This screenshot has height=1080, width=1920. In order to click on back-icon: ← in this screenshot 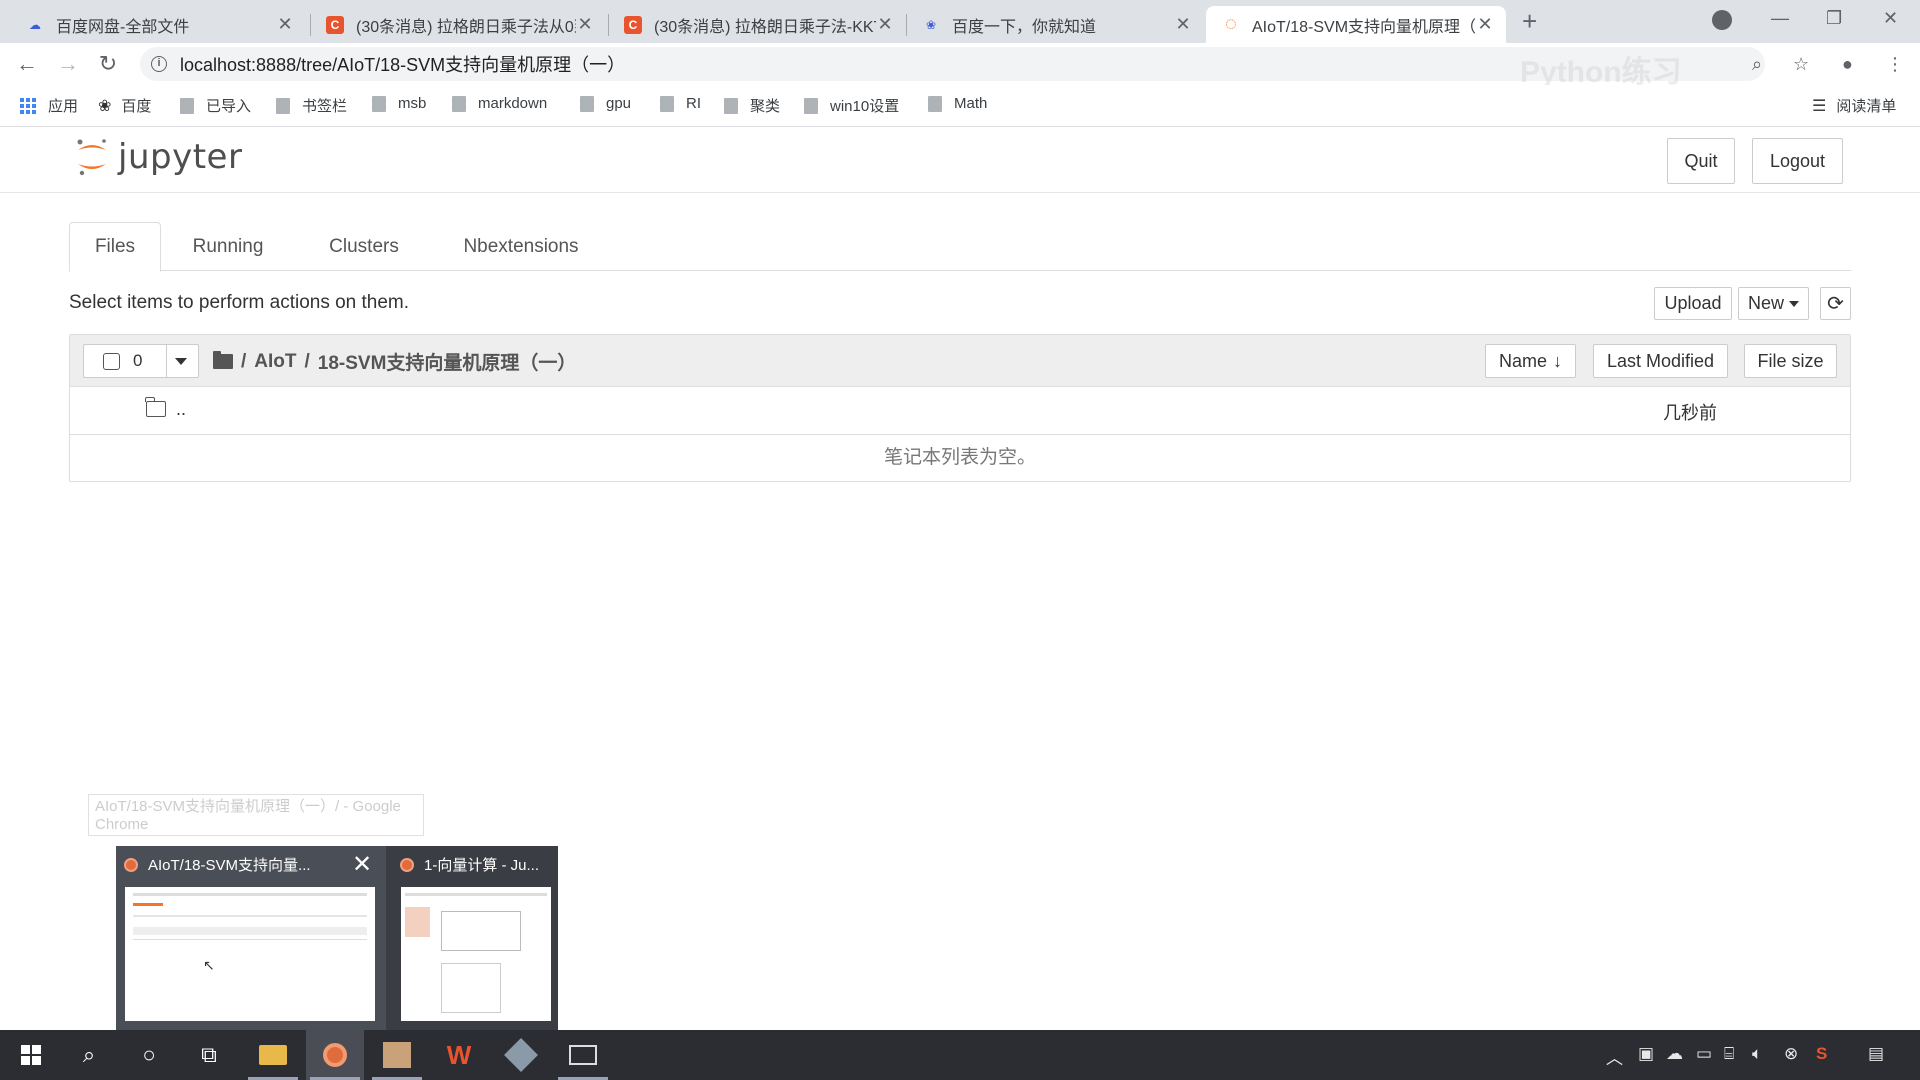, I will do `click(27, 64)`.